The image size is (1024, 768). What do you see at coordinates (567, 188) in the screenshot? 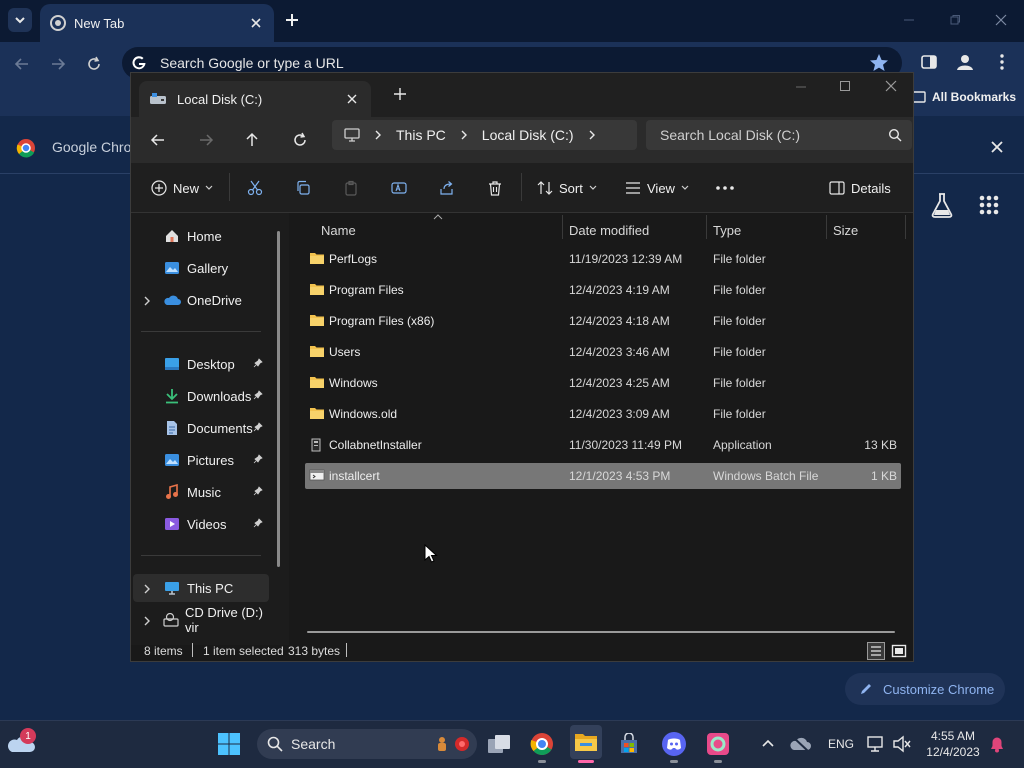
I see `sort-button: Sort` at bounding box center [567, 188].